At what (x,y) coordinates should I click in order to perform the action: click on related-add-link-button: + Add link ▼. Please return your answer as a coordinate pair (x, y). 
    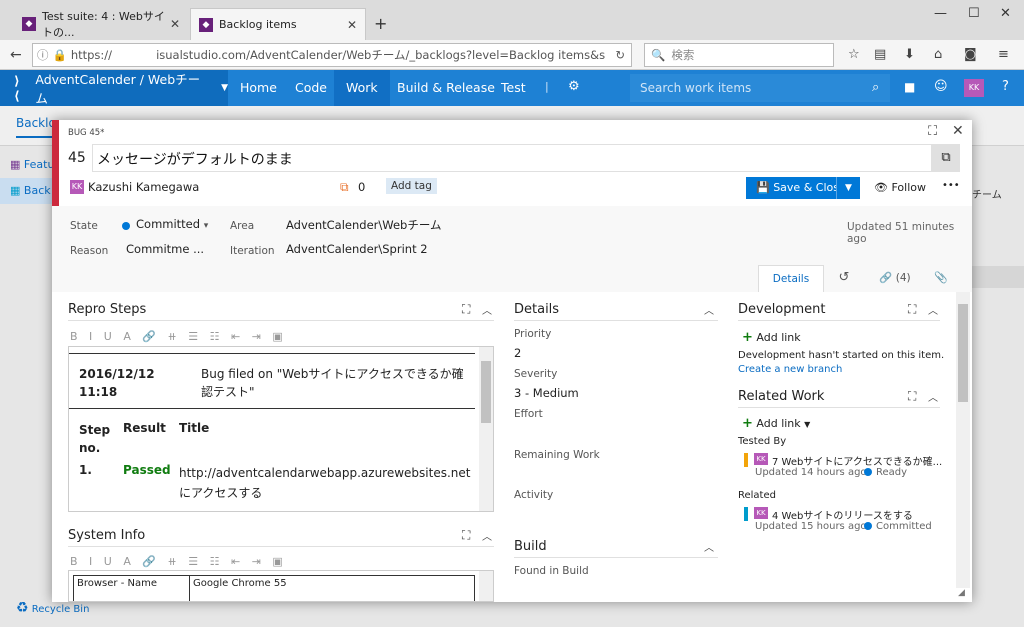
    Looking at the image, I should click on (776, 423).